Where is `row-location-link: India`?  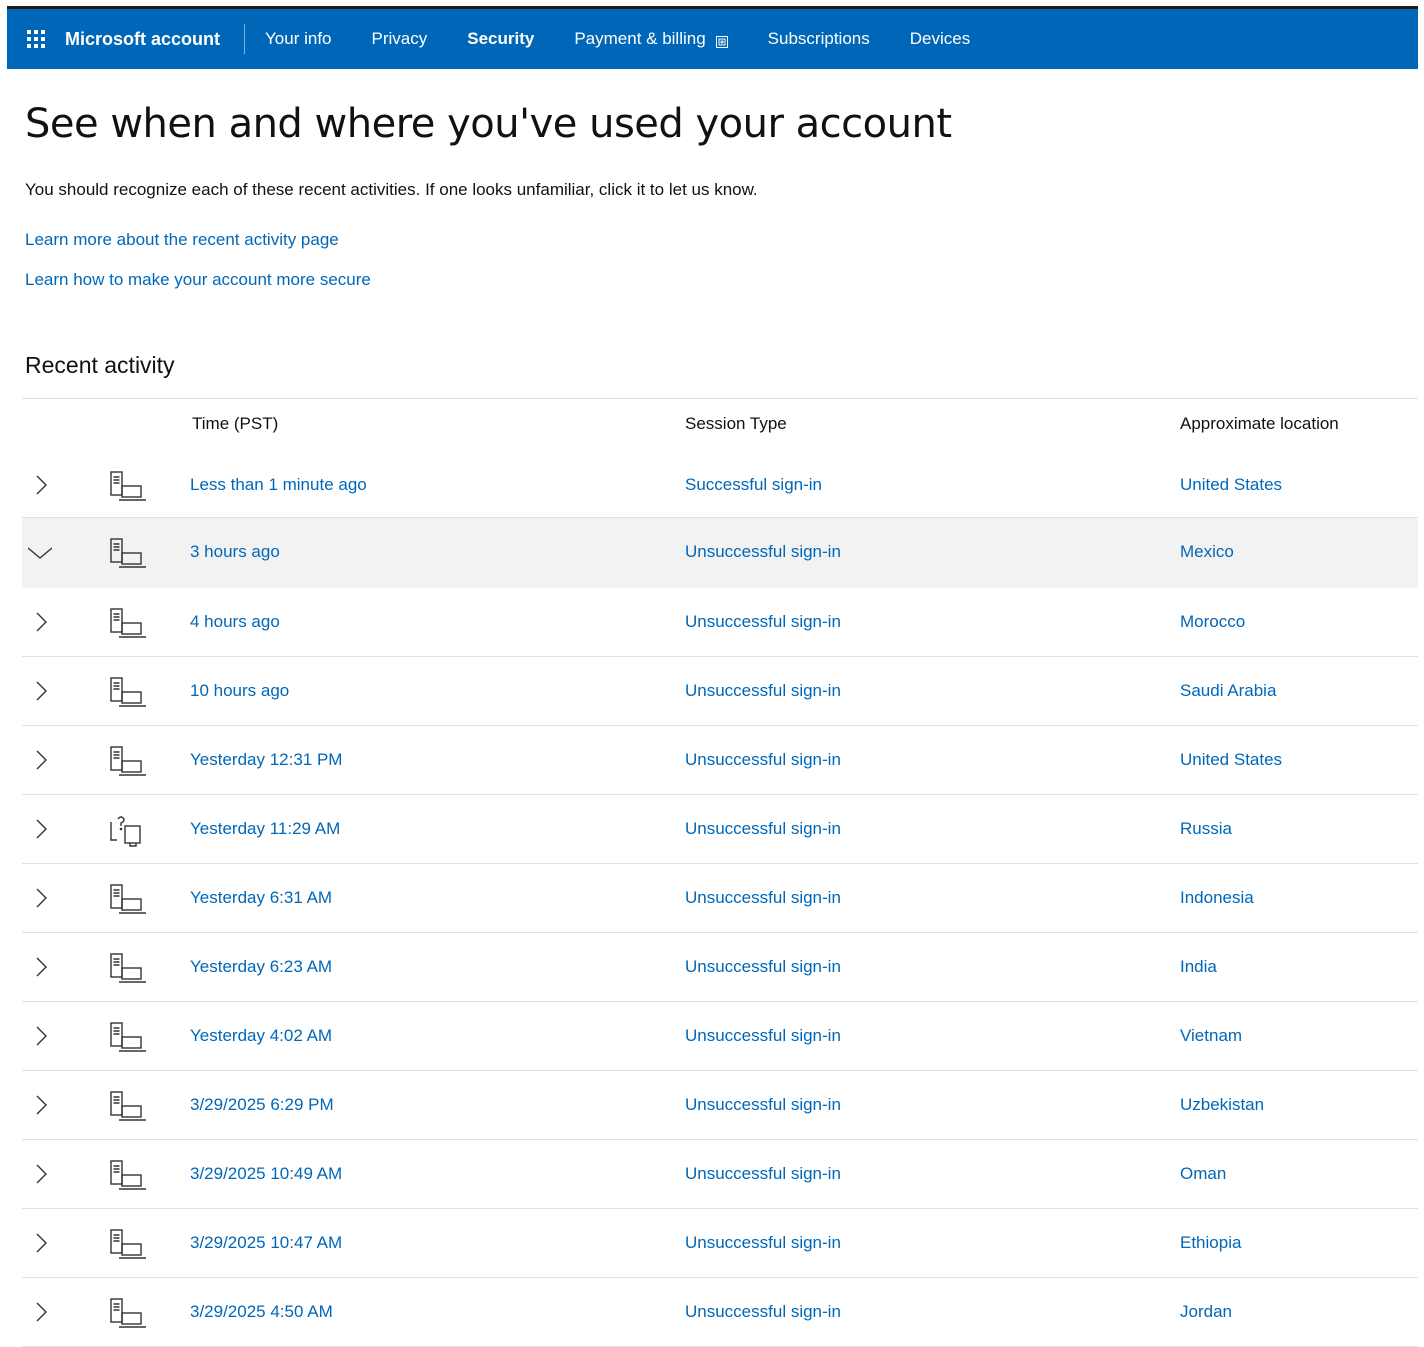 row-location-link: India is located at coordinates (1198, 967).